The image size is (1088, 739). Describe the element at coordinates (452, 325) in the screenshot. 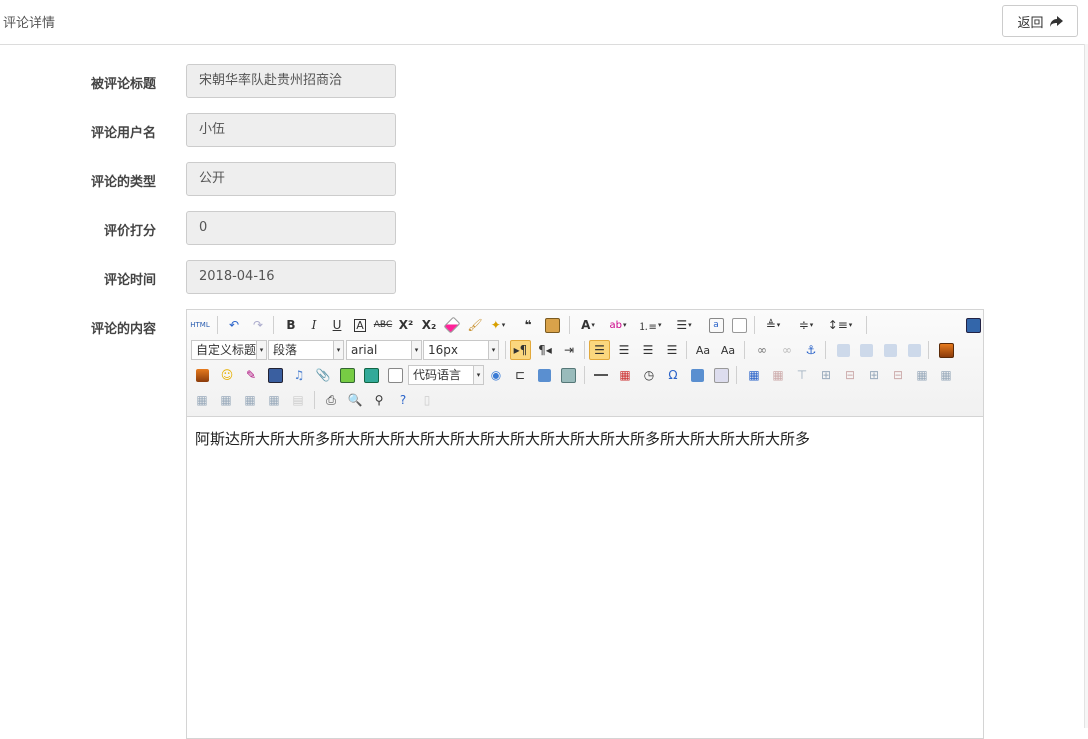

I see `eraser-icon` at that location.